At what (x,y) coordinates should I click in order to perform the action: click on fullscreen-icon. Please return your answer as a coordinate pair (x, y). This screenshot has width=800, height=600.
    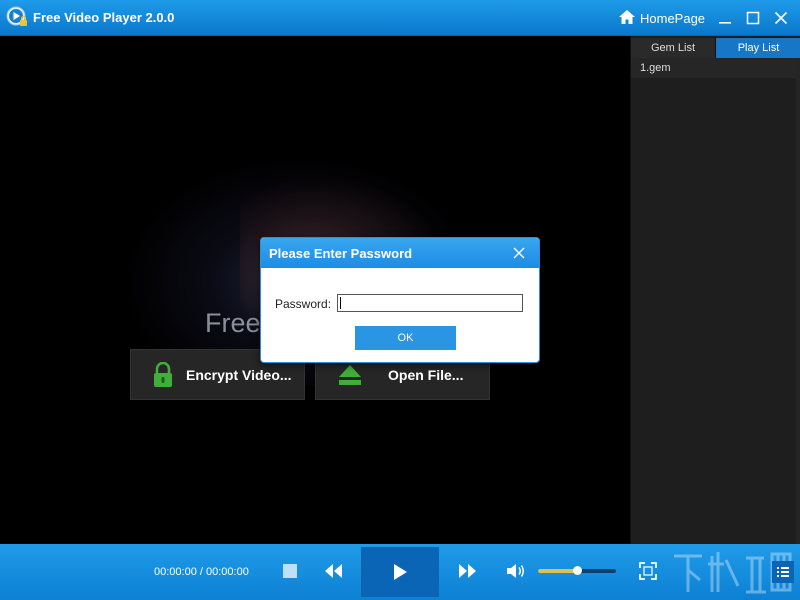
    Looking at the image, I should click on (648, 573).